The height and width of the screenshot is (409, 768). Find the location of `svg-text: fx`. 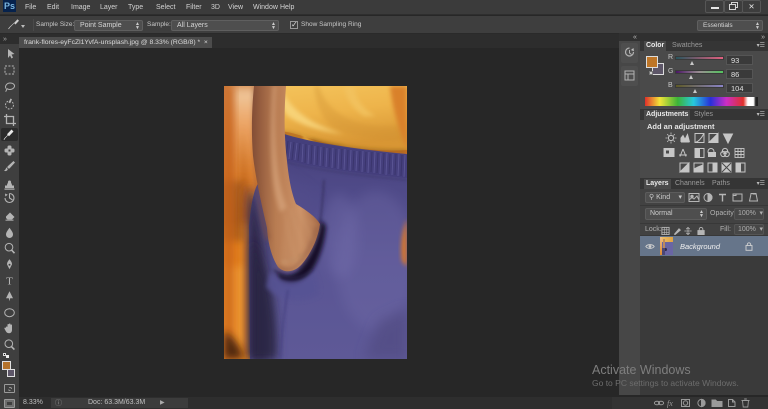

svg-text: fx is located at coordinates (670, 403).